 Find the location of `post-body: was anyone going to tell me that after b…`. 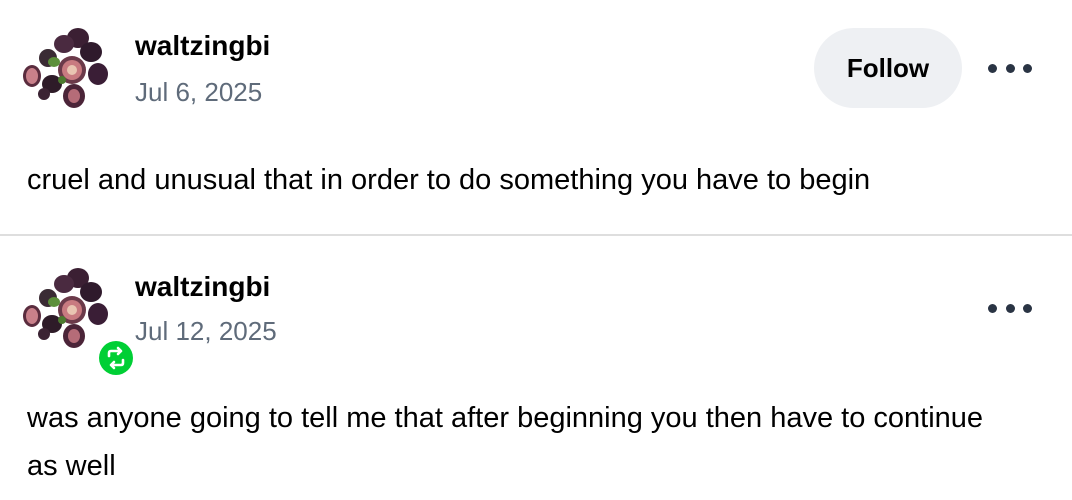

post-body: was anyone going to tell me that after b… is located at coordinates (505, 442).